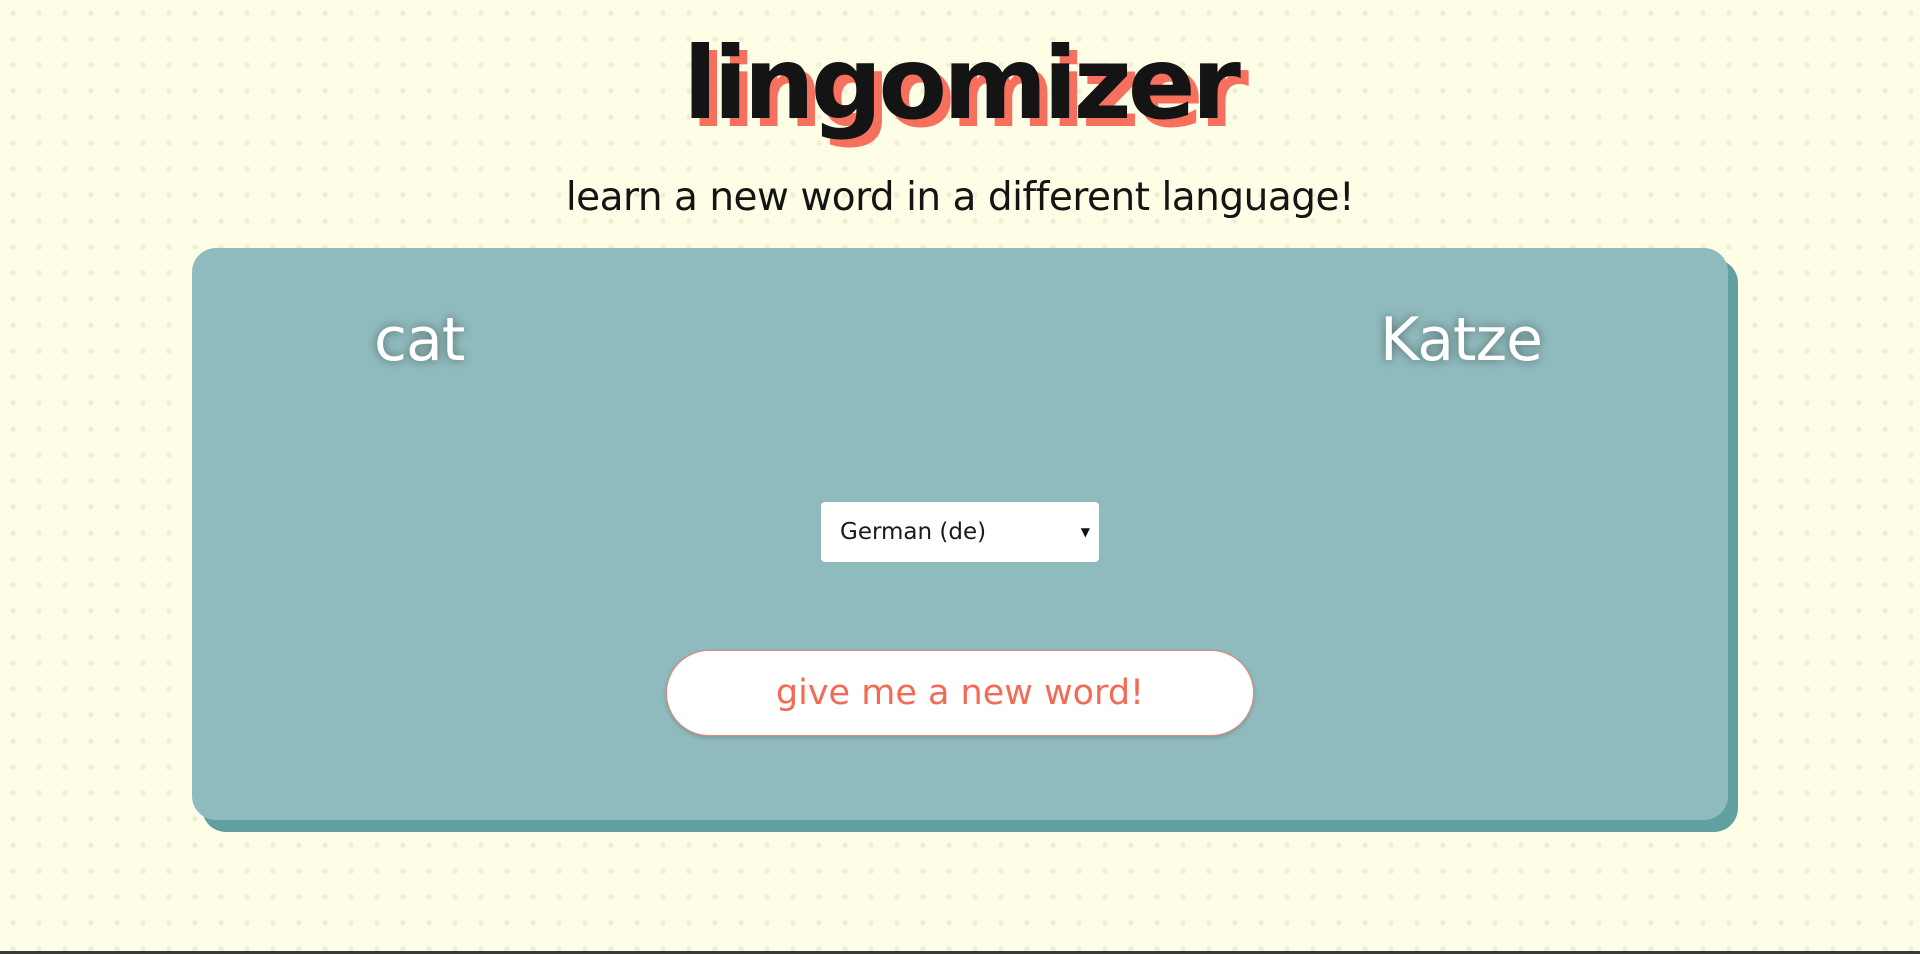  I want to click on new-word-button-label: give me a new word!, so click(960, 693).